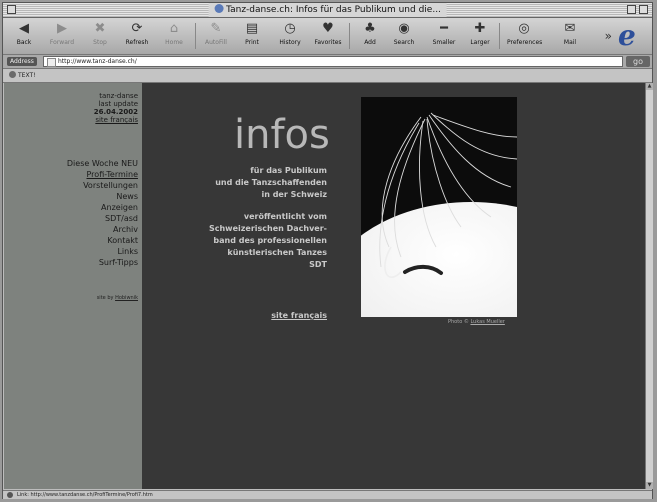 Image resolution: width=657 pixels, height=502 pixels. Describe the element at coordinates (370, 28) in the screenshot. I see `add-icon: ♣` at that location.